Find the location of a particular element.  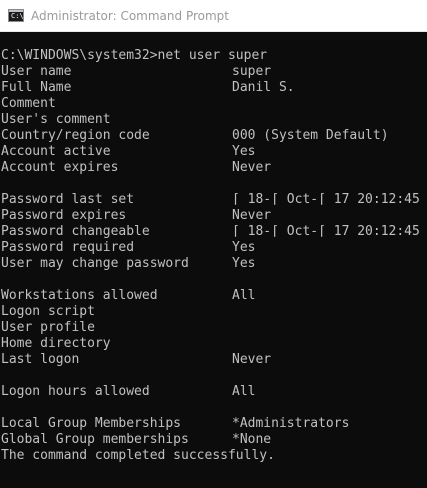

output-row: Comment is located at coordinates (213, 104).